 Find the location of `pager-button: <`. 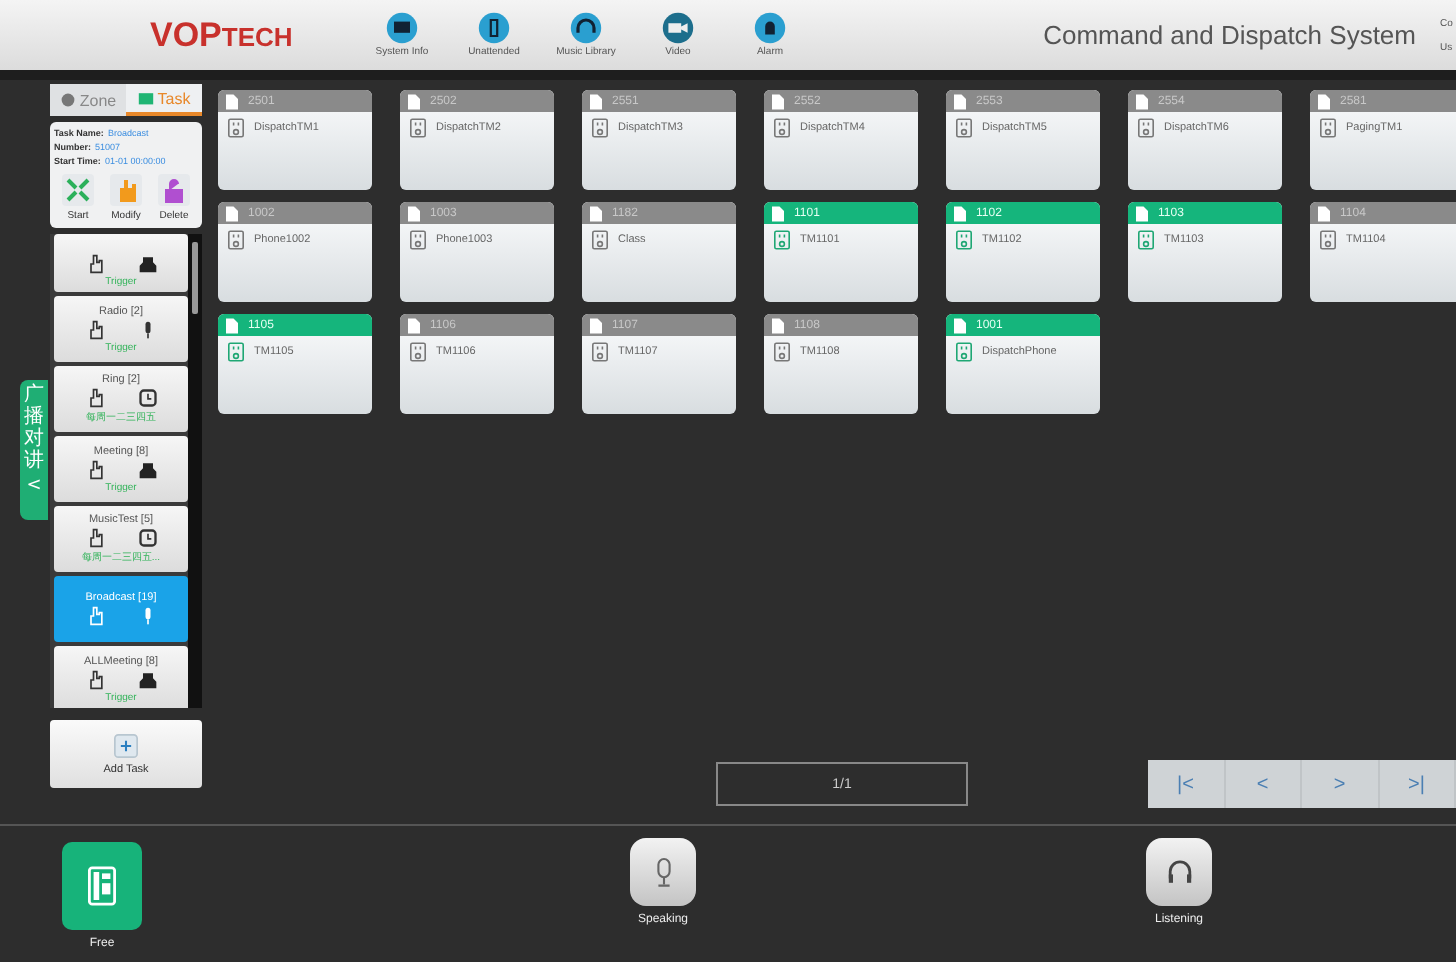

pager-button: < is located at coordinates (1263, 784).